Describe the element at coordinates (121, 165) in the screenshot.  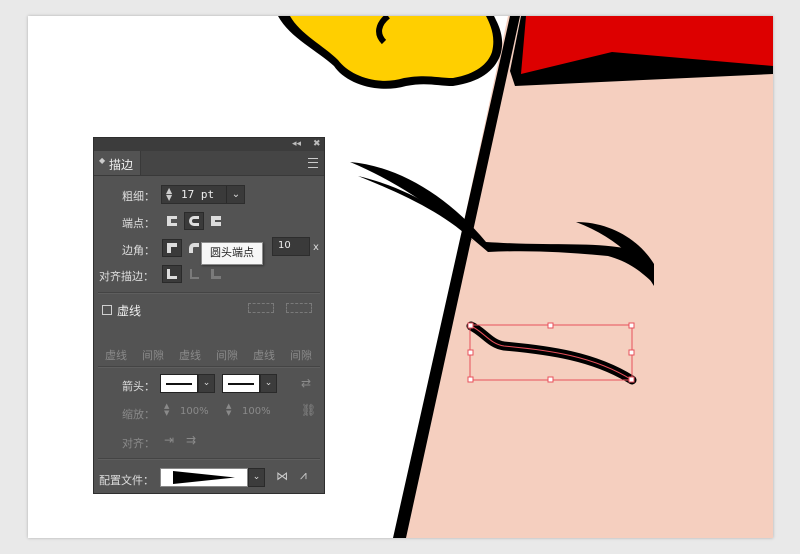
I see `tab-stroke-label: 描边` at that location.